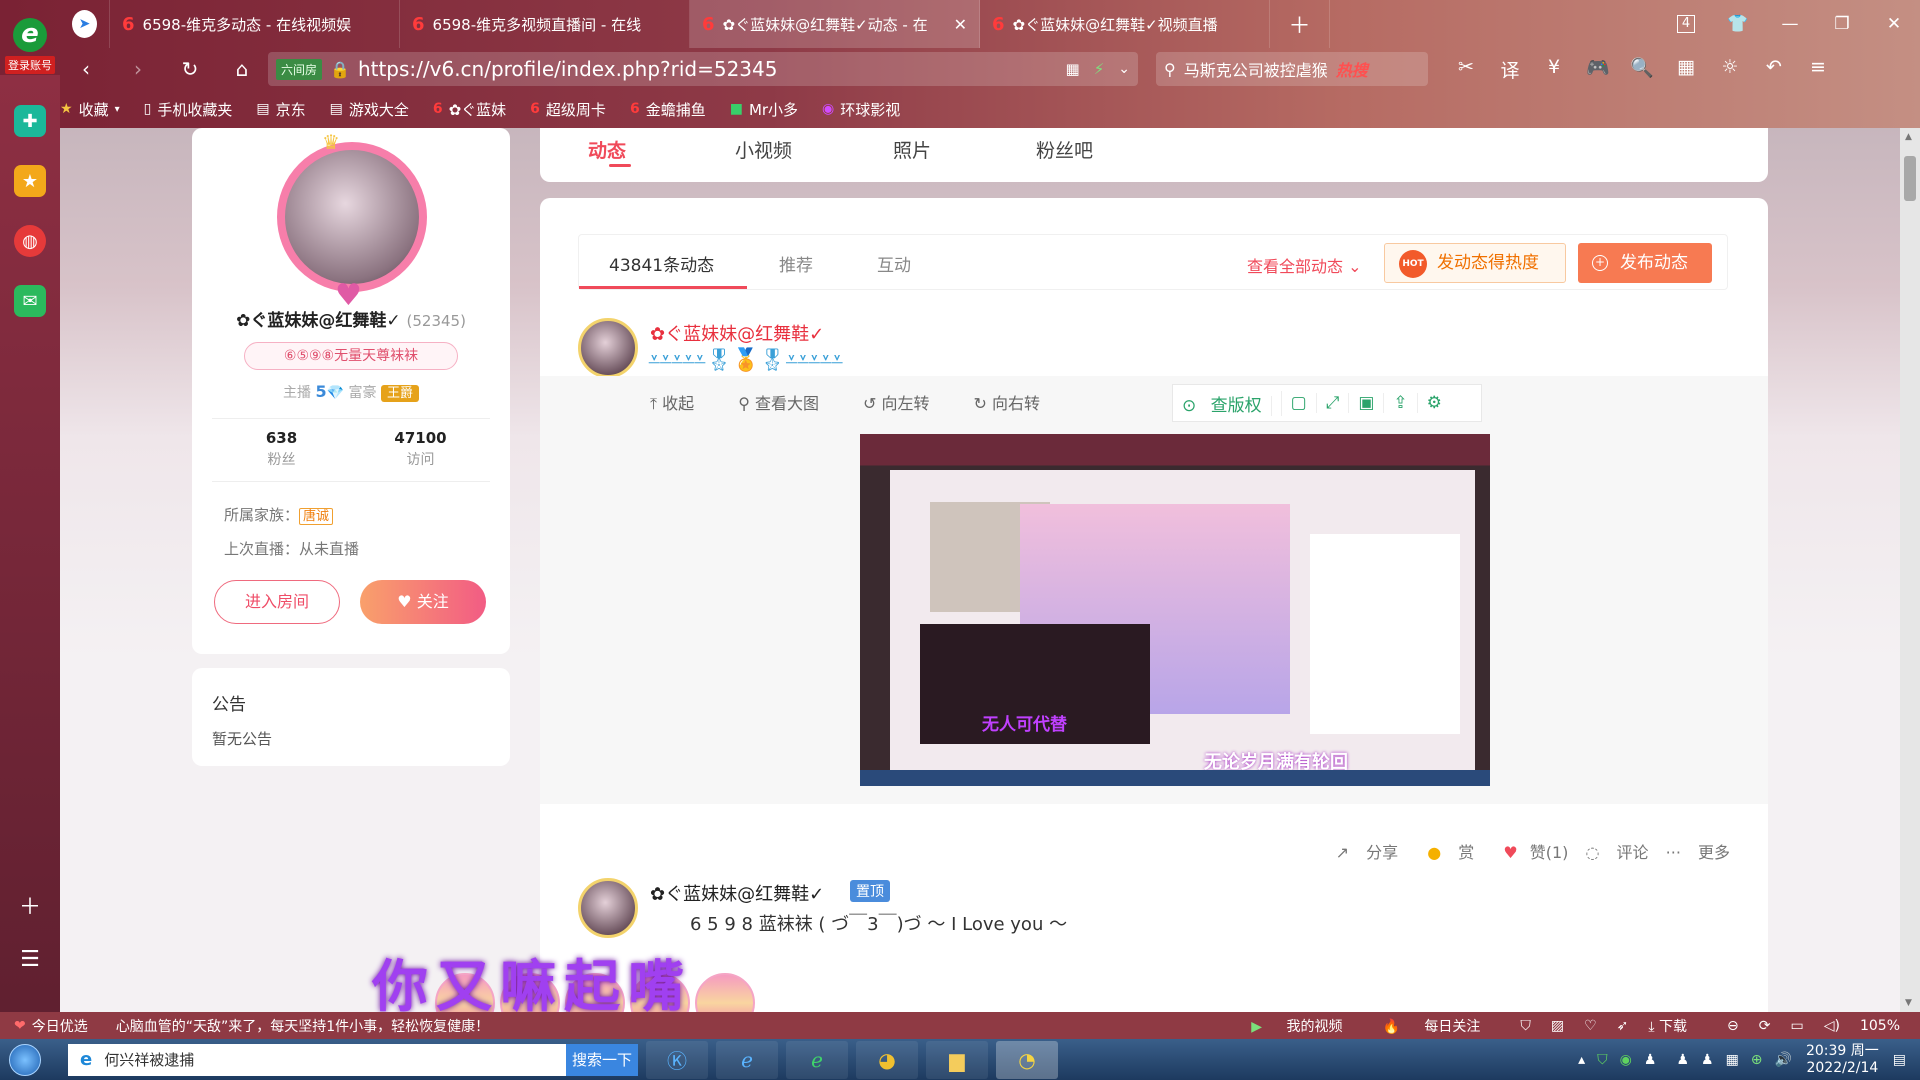  I want to click on save-icon: ▣, so click(1367, 403).